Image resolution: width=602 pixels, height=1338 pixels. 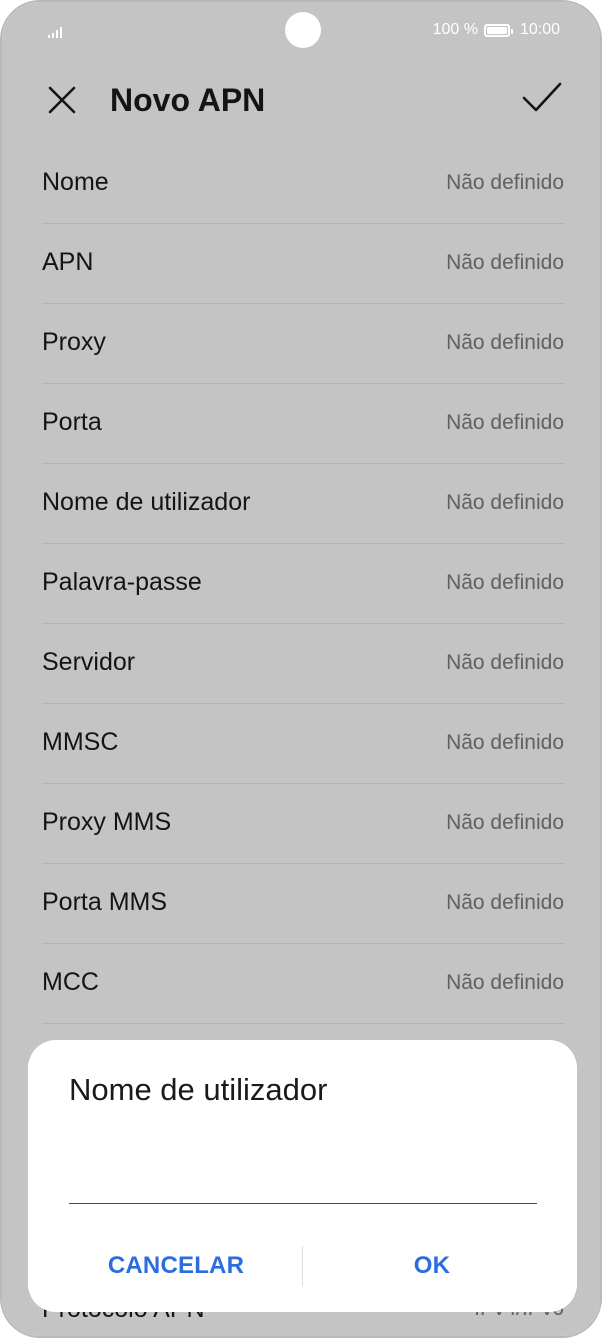 I want to click on dialog-title: Nome de utilizador, so click(x=198, y=1089).